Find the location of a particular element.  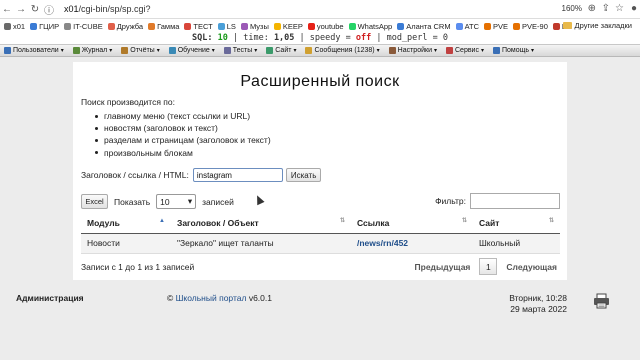

pagination: Предыдущая 1 Следующая is located at coordinates (486, 266).